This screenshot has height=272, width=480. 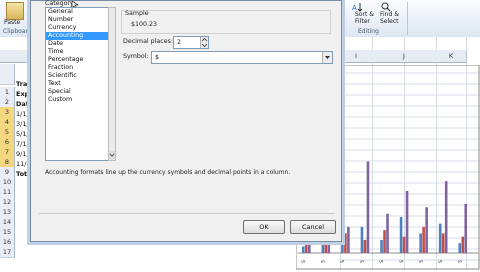 What do you see at coordinates (77, 36) in the screenshot?
I see `category-item: Accounting` at bounding box center [77, 36].